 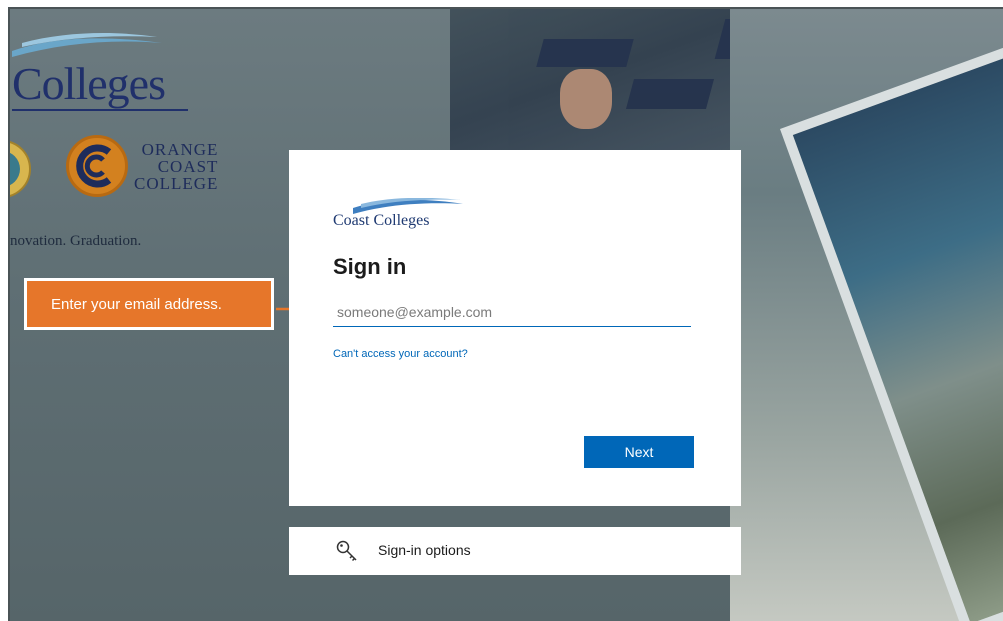 I want to click on tagline: novation. Graduation., so click(x=76, y=241).